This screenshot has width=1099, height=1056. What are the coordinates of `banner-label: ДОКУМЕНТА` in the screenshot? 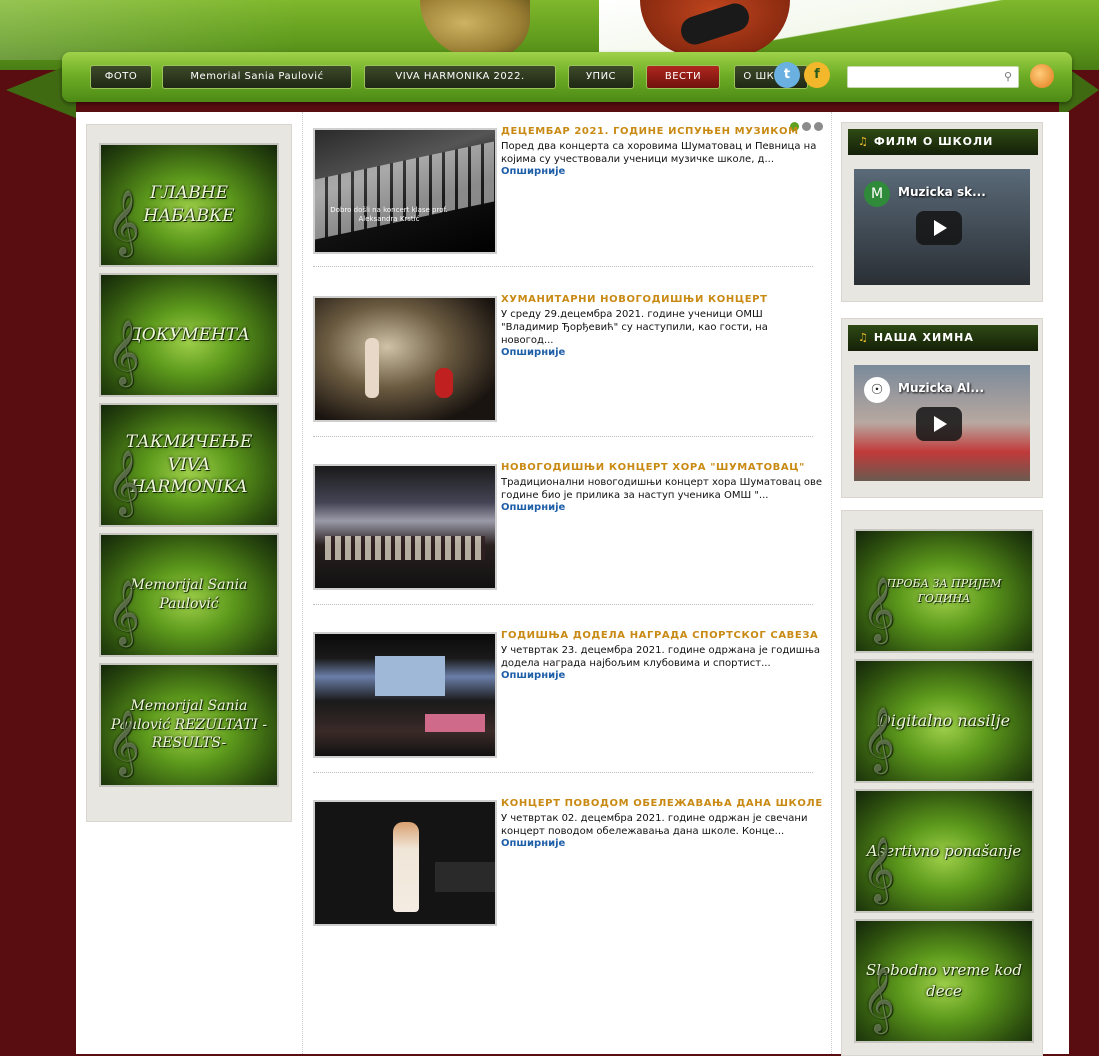 It's located at (189, 334).